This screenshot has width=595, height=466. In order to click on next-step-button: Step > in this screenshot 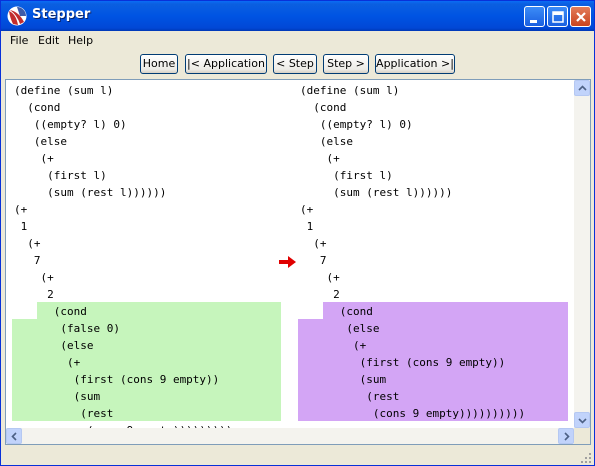, I will do `click(346, 64)`.